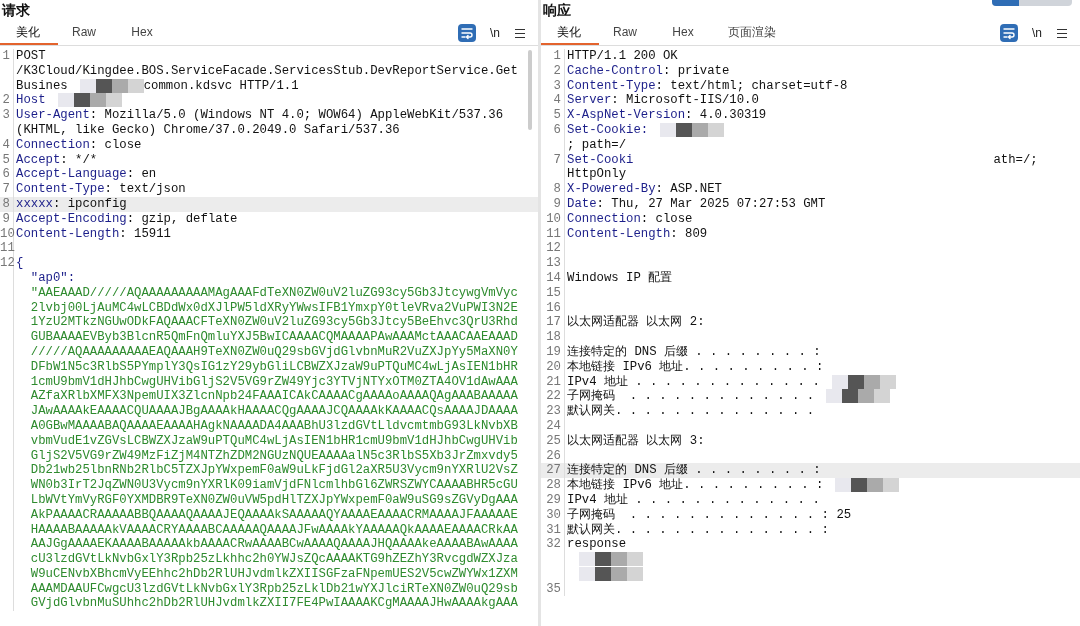 The height and width of the screenshot is (626, 1080). I want to click on header-name: Server, so click(589, 100).